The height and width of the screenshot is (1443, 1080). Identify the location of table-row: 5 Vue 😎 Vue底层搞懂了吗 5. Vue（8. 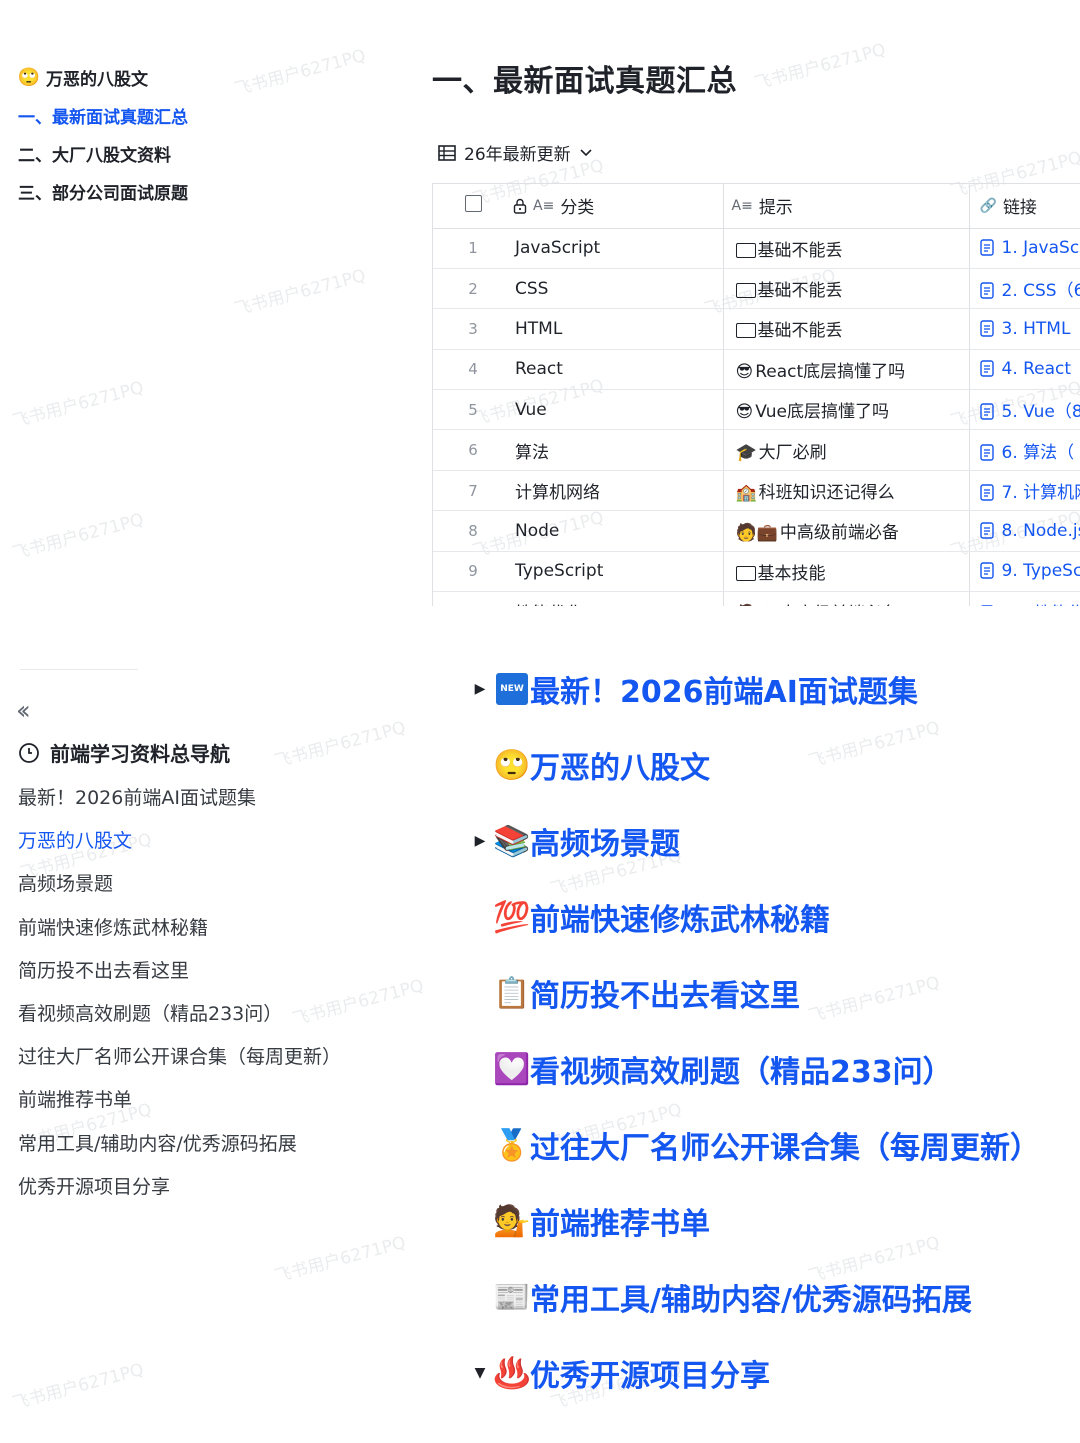
(756, 410).